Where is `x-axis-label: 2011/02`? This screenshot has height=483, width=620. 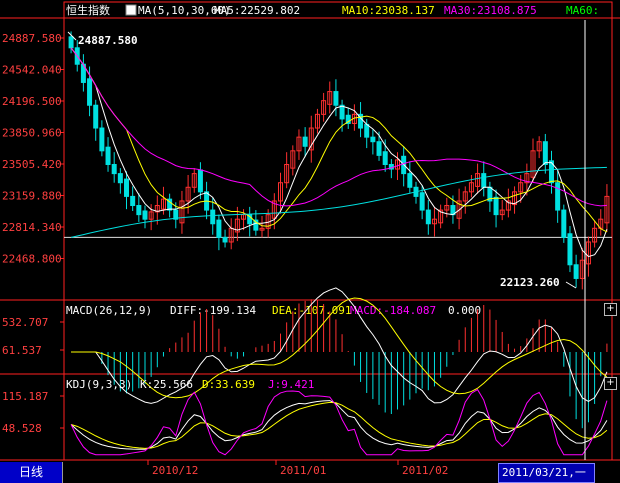 x-axis-label: 2011/02 is located at coordinates (425, 470).